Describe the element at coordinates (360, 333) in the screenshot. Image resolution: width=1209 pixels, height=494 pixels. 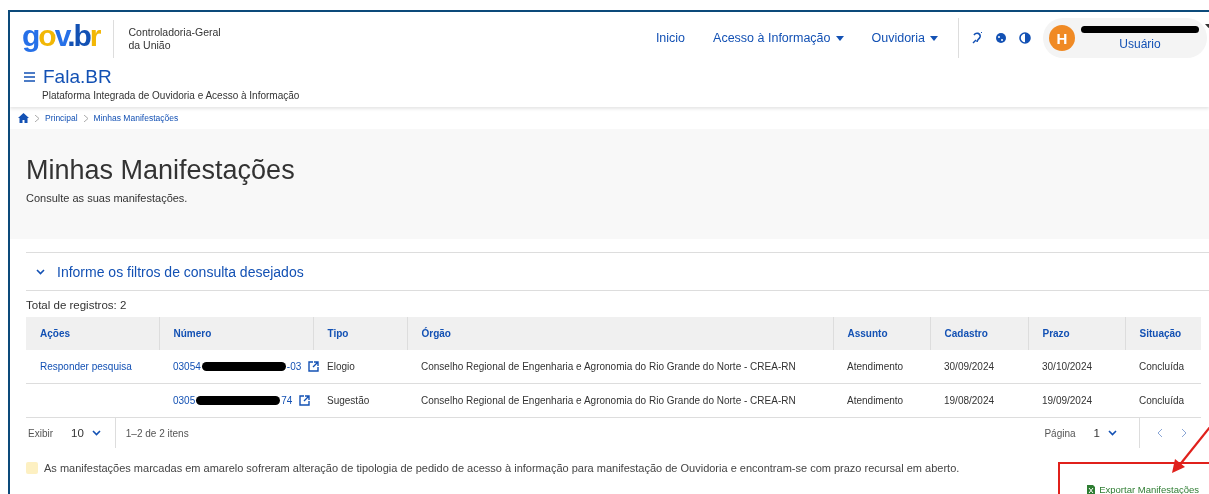
I see `column-header: Tipo` at that location.